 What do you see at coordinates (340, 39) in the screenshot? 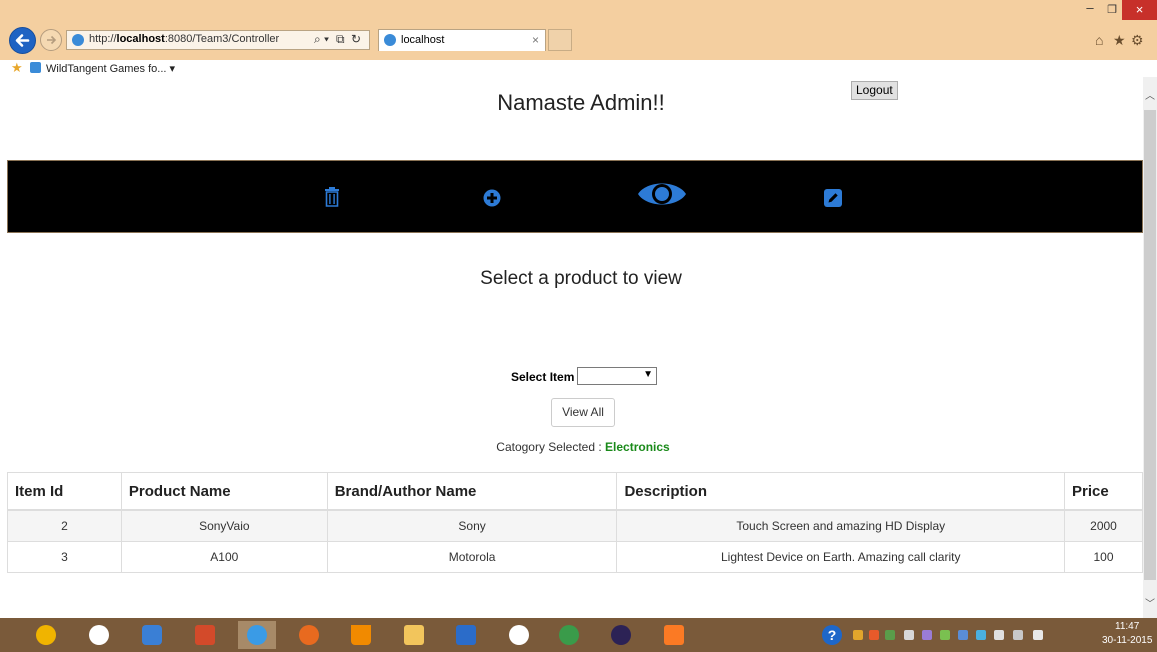
I see `compatibility-icon: ⧉` at bounding box center [340, 39].